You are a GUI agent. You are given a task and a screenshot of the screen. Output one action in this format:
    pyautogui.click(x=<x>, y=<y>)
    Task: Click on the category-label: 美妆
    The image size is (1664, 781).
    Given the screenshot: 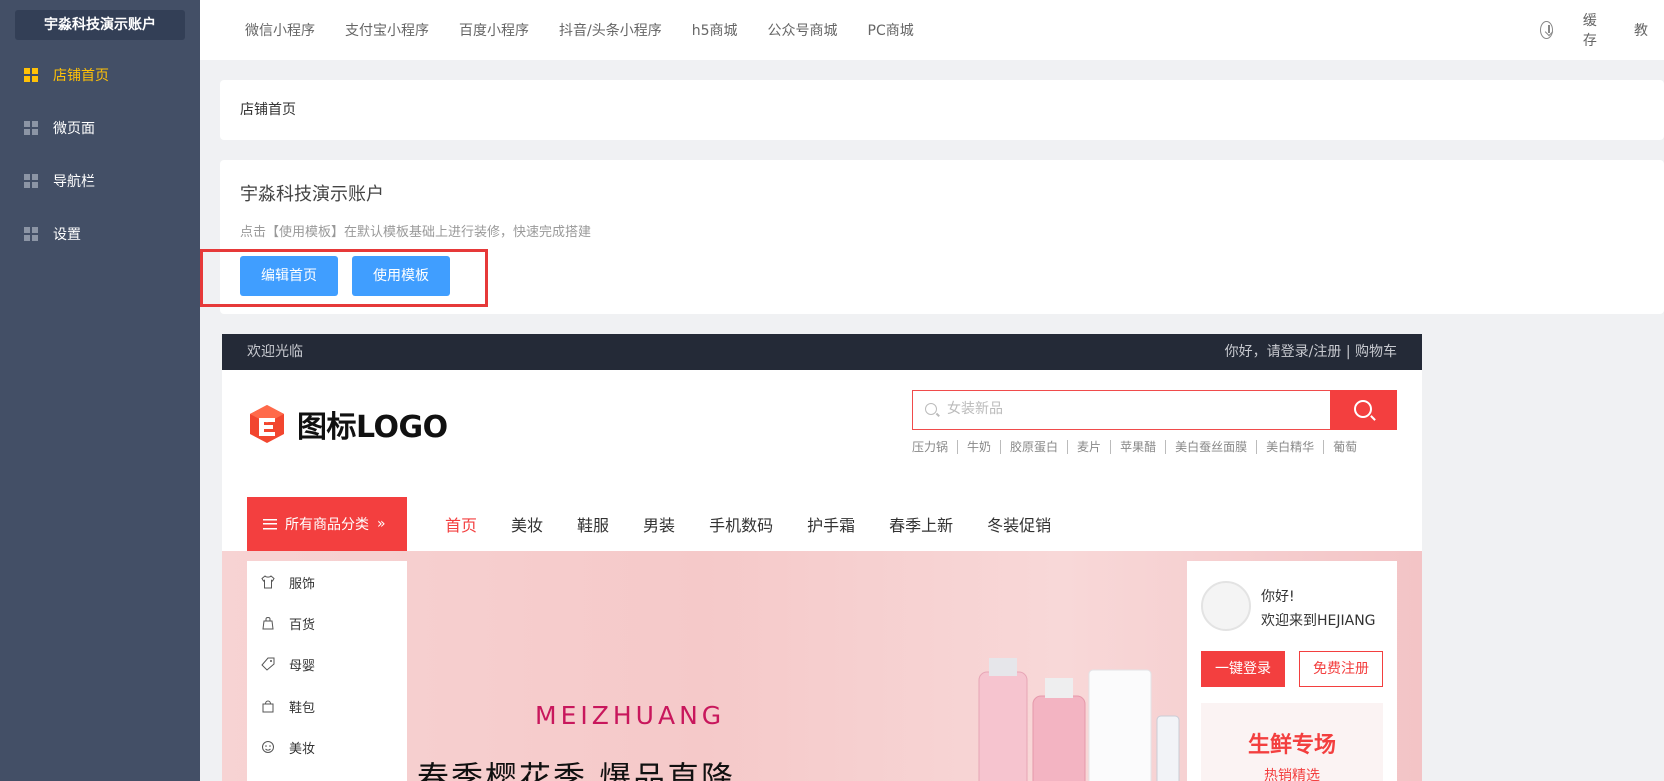 What is the action you would take?
    pyautogui.click(x=302, y=749)
    